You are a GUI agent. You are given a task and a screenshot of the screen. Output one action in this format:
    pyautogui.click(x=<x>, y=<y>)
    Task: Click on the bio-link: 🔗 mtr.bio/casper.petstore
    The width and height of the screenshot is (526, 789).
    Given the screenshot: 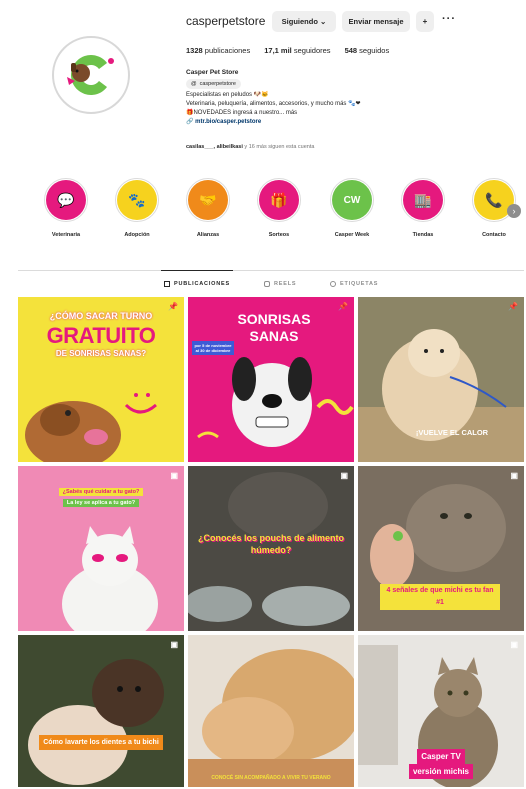 What is the action you would take?
    pyautogui.click(x=336, y=122)
    